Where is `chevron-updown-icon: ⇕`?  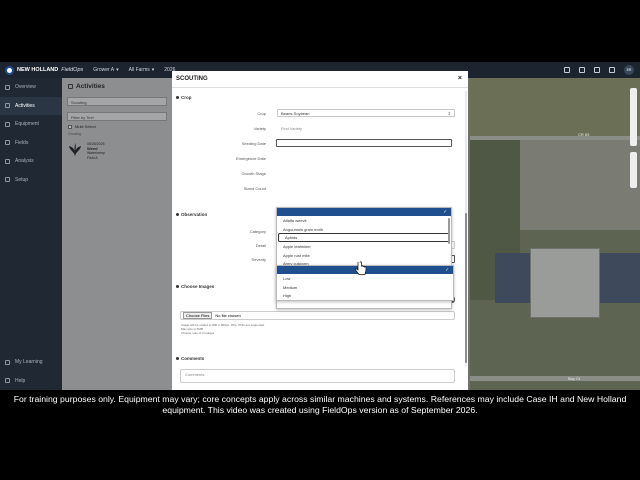 chevron-updown-icon: ⇕ is located at coordinates (449, 113).